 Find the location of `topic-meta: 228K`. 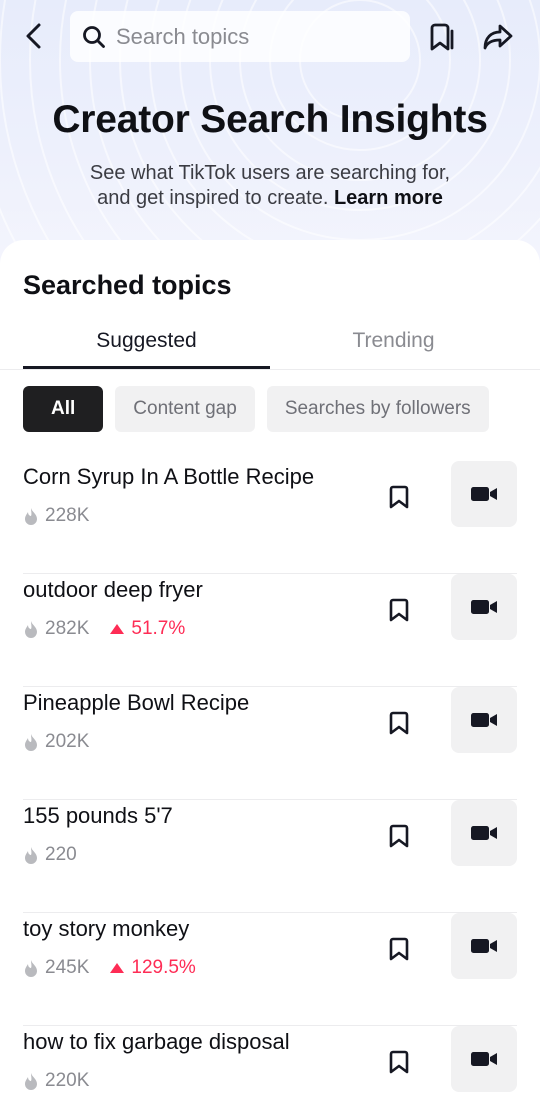

topic-meta: 228K is located at coordinates (56, 516).